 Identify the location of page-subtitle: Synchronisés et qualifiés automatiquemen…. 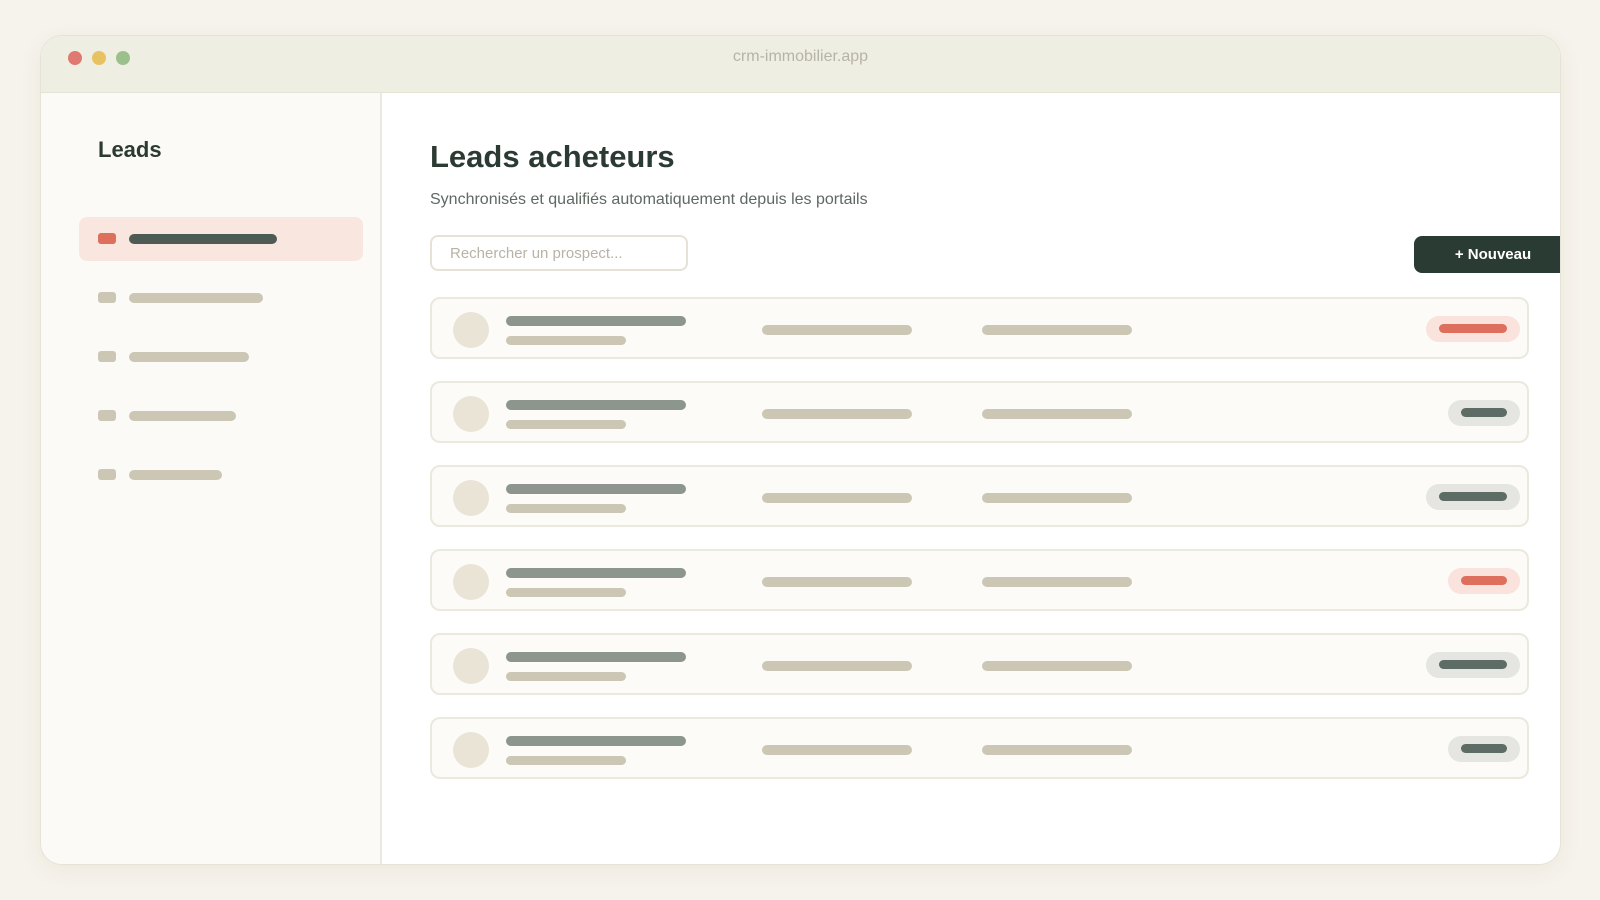
(649, 199).